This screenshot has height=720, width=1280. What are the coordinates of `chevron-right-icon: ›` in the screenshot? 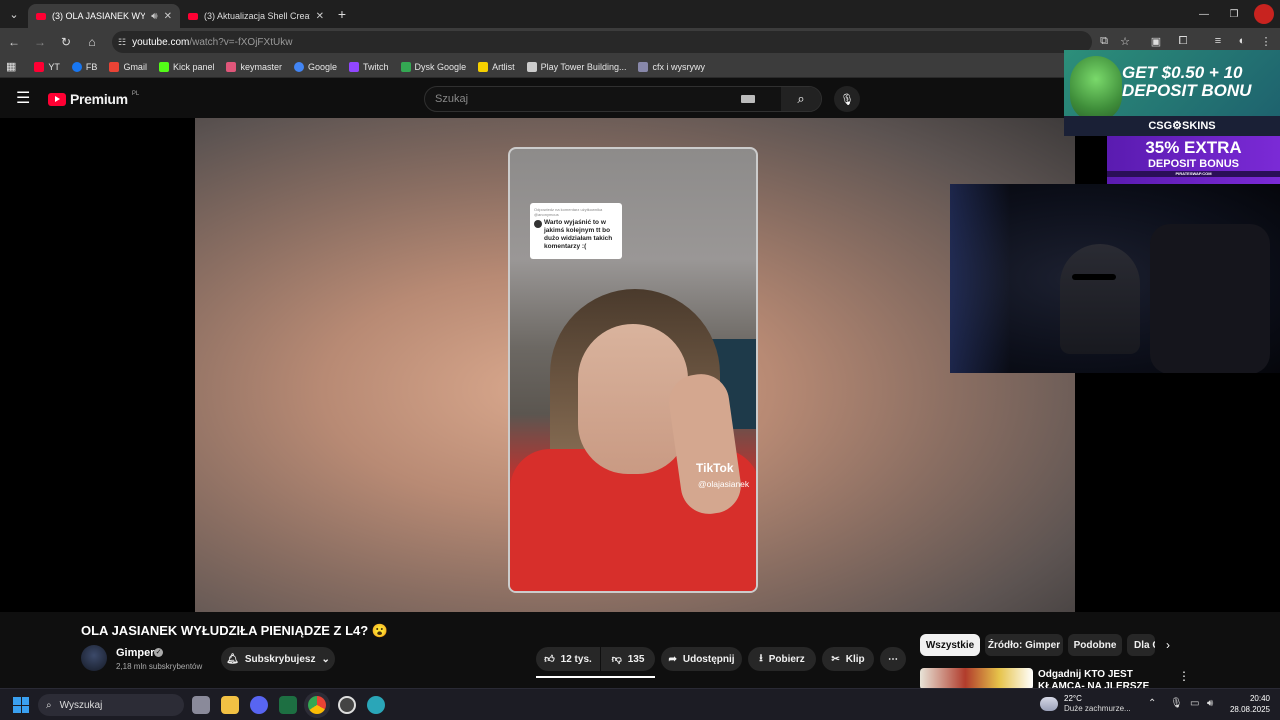 It's located at (1168, 645).